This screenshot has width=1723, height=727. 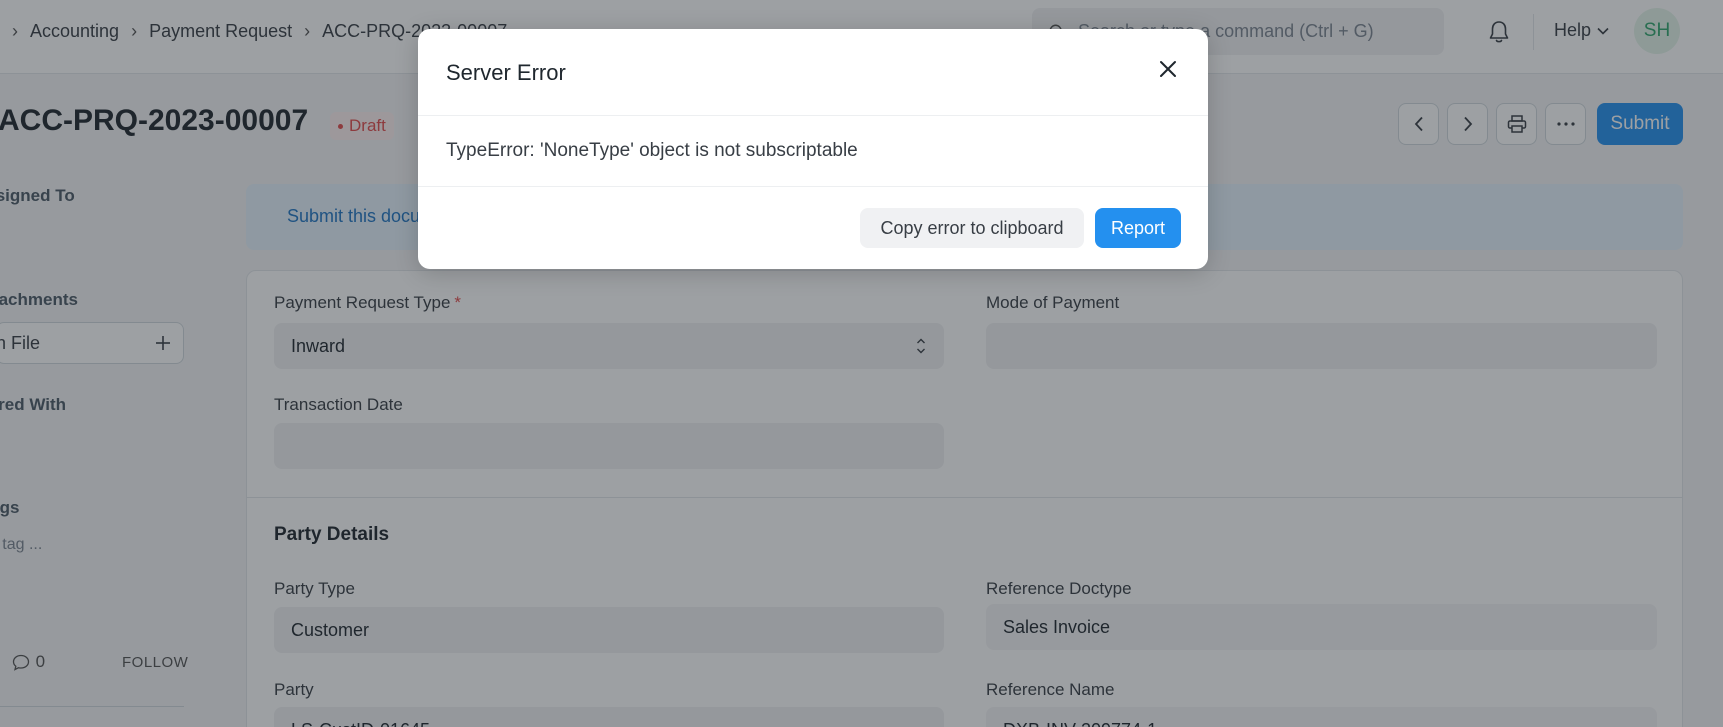 I want to click on close-icon, so click(x=1168, y=69).